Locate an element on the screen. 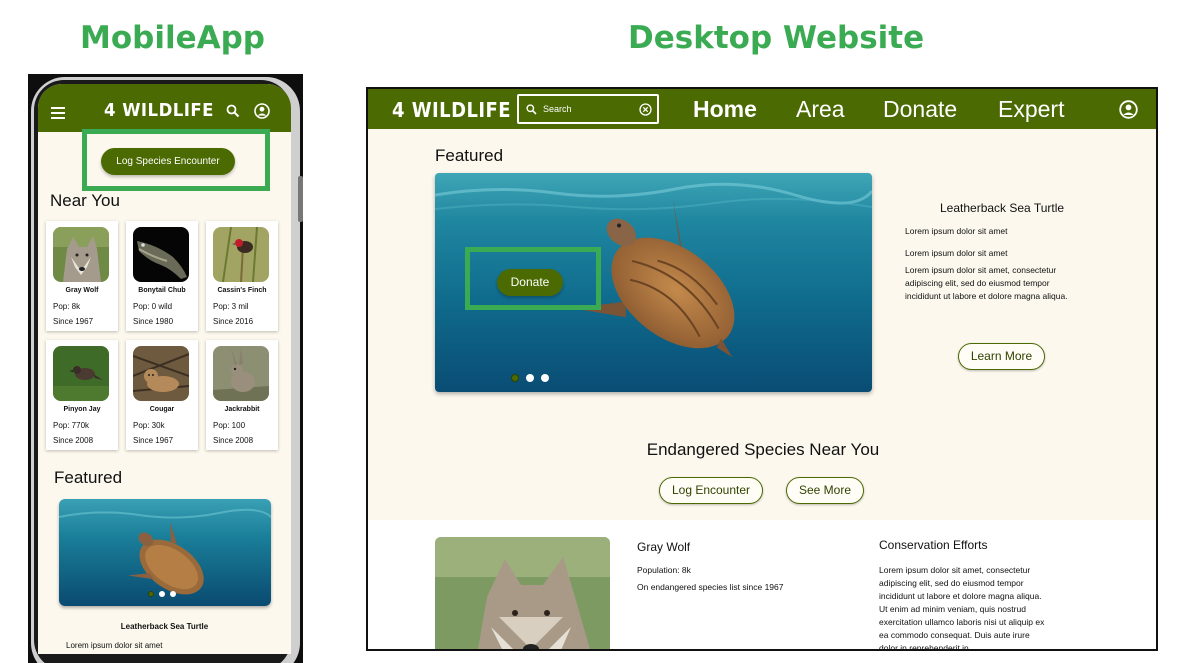  featured-line-1: Lorem ipsum dolor sit amet is located at coordinates (956, 231).